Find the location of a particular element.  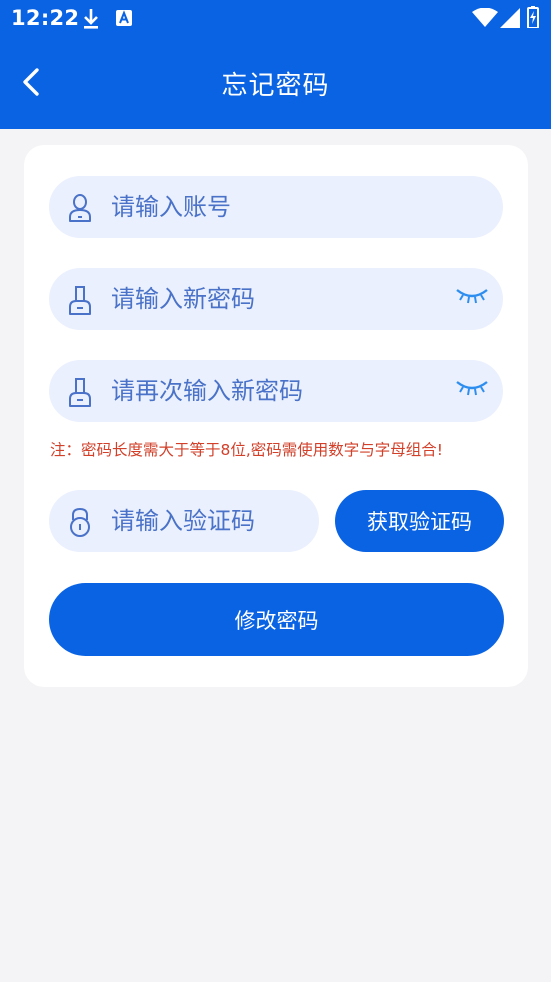

account-field is located at coordinates (276, 207).